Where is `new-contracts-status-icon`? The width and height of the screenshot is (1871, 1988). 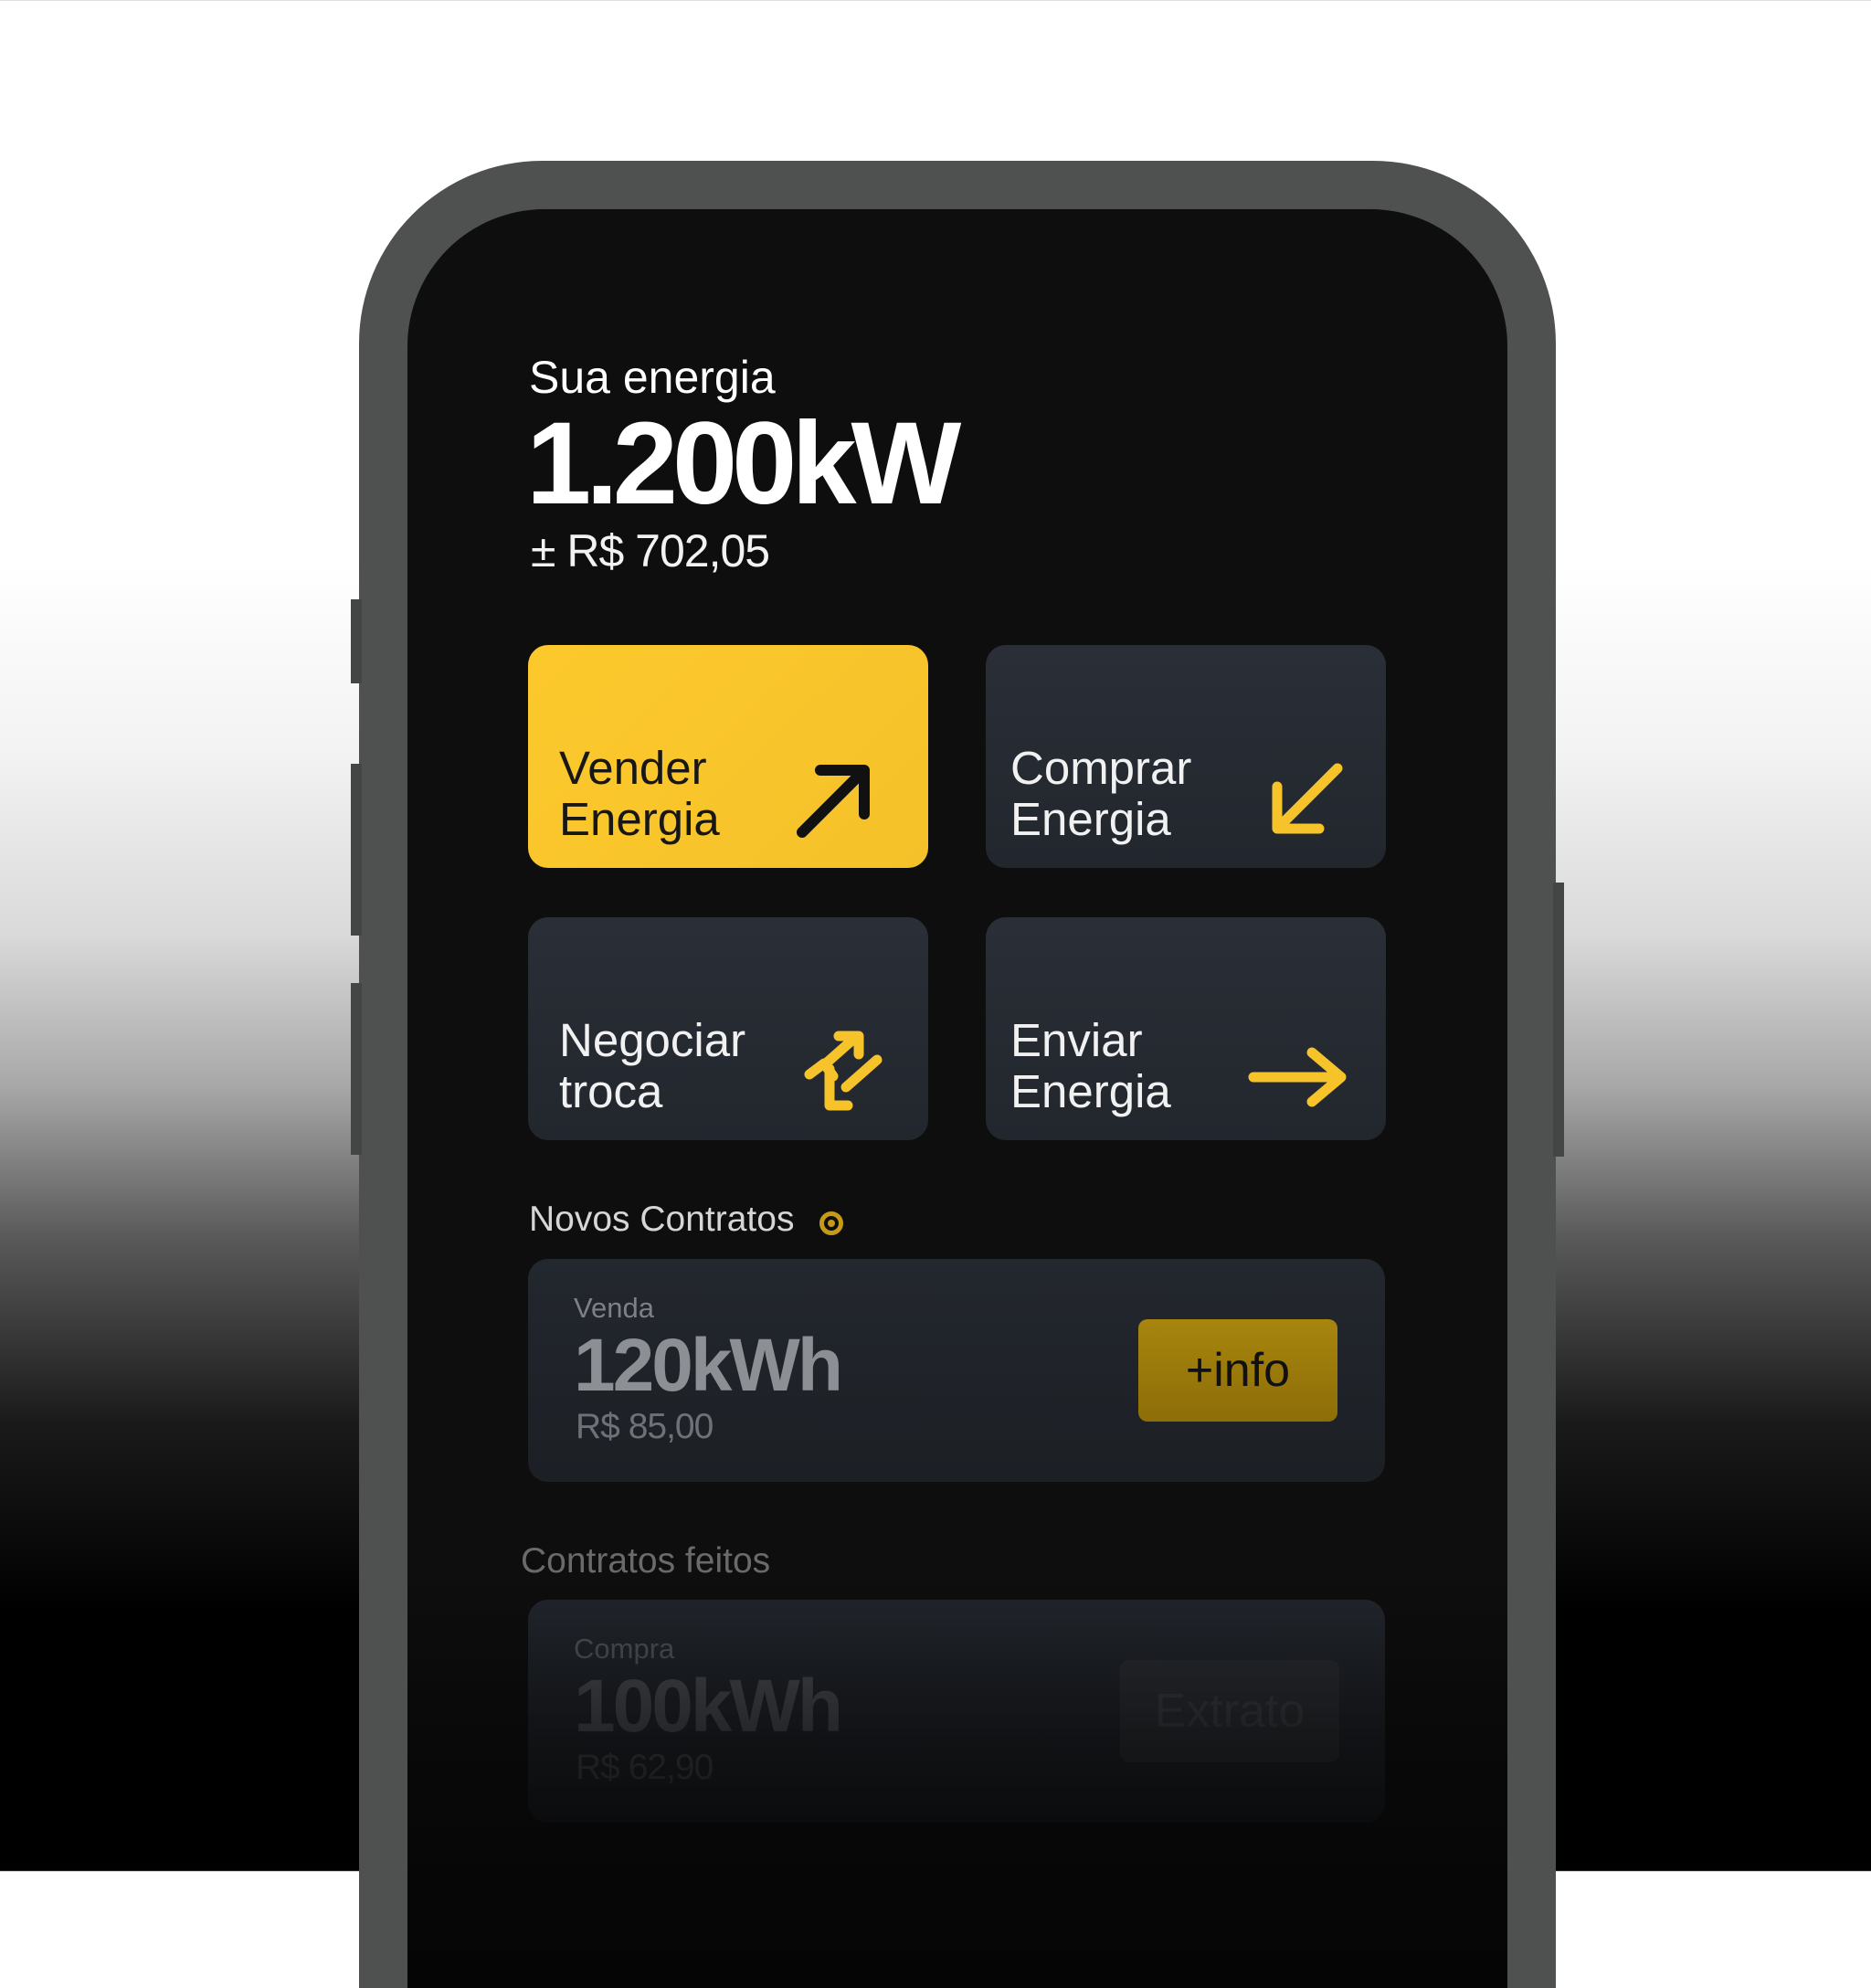 new-contracts-status-icon is located at coordinates (831, 1223).